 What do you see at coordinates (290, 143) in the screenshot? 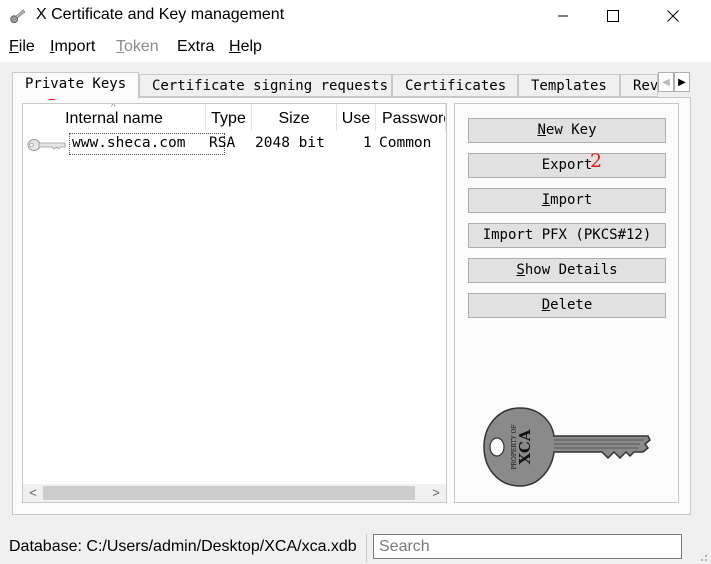
I see `cell-size: 2048 bit` at bounding box center [290, 143].